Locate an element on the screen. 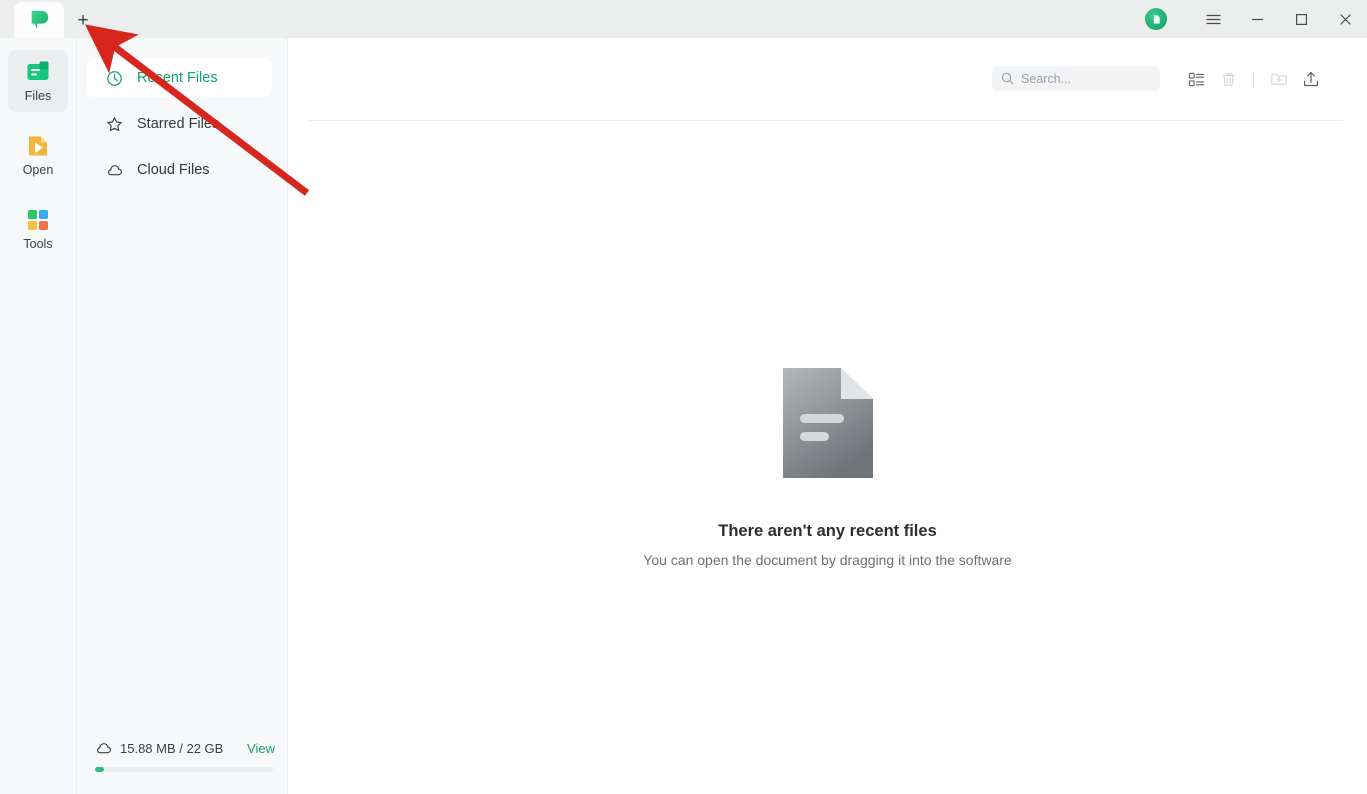 This screenshot has width=1367, height=794. upload-button is located at coordinates (1311, 79).